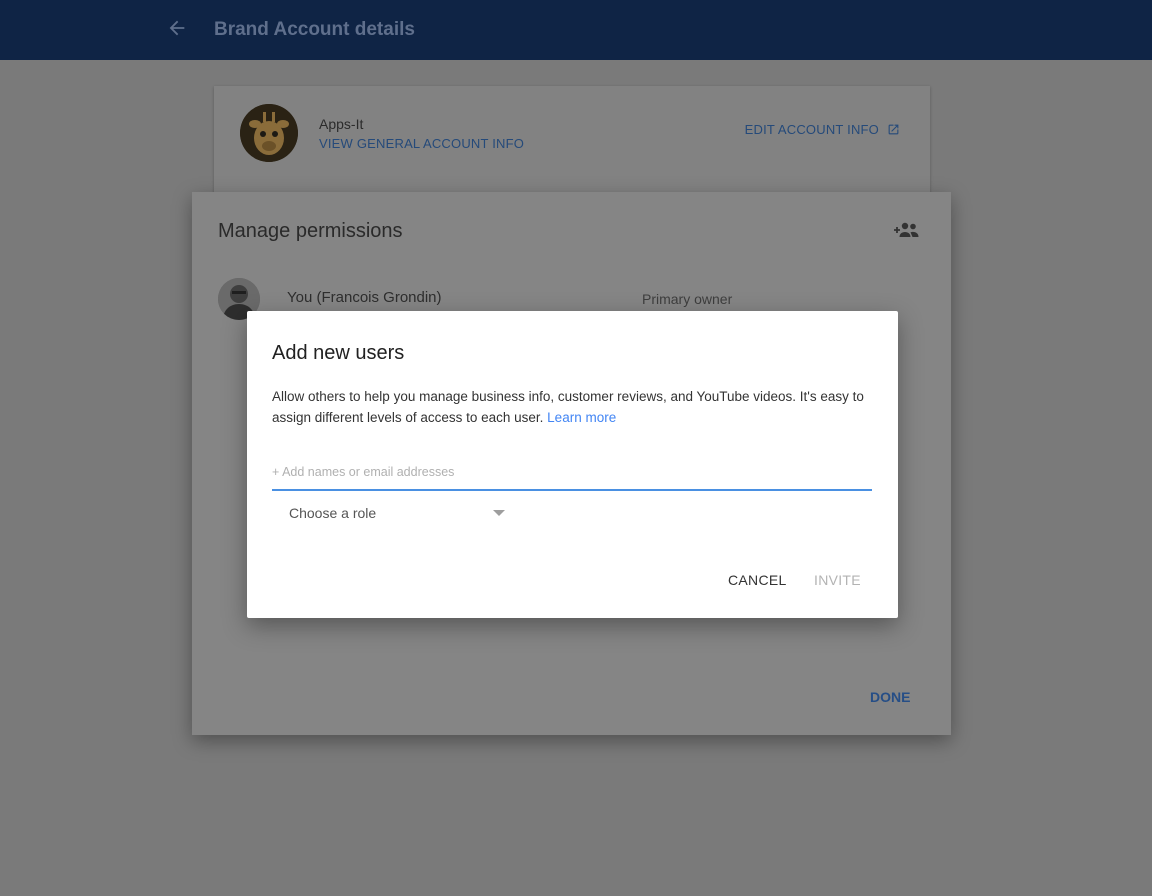 The width and height of the screenshot is (1152, 896). I want to click on view-general-info-link: VIEW GENERAL ACCOUNT INFO, so click(421, 143).